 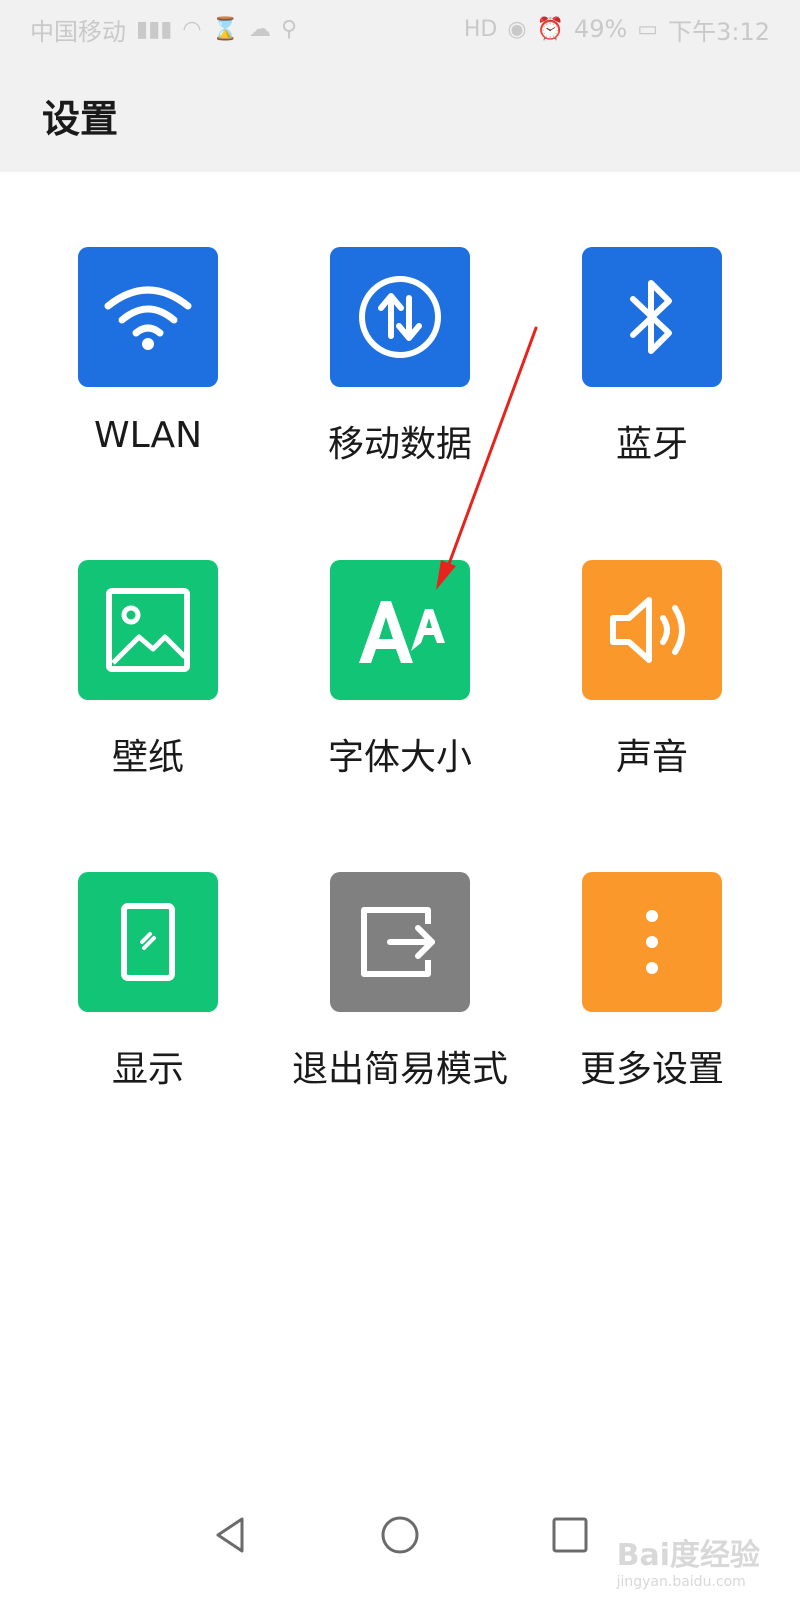 I want to click on wallpaper-icon, so click(x=148, y=630).